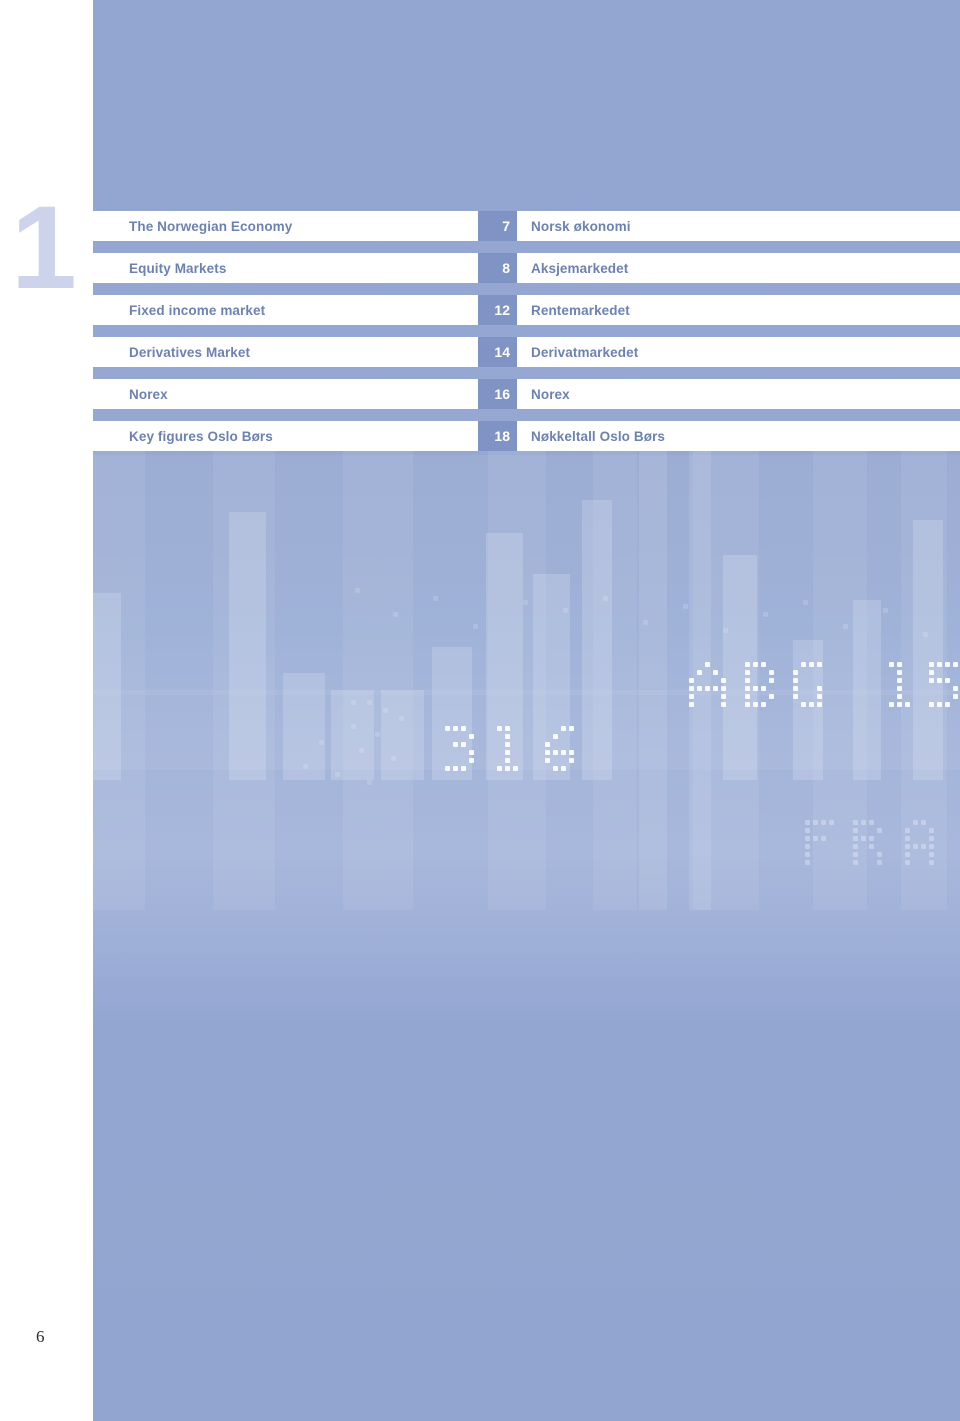 This screenshot has width=960, height=1421. I want to click on toc-english-cell: Key figures Oslo Børs, so click(285, 436).